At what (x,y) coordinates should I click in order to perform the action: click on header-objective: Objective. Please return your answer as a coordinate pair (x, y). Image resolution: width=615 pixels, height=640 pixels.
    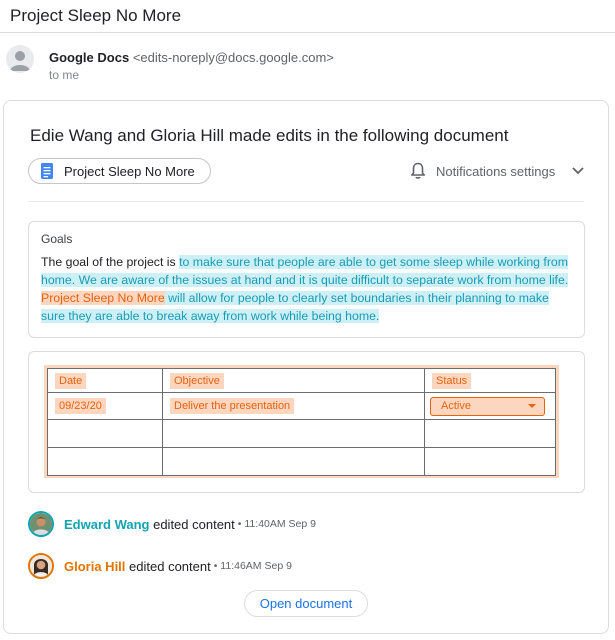
    Looking at the image, I should click on (197, 380).